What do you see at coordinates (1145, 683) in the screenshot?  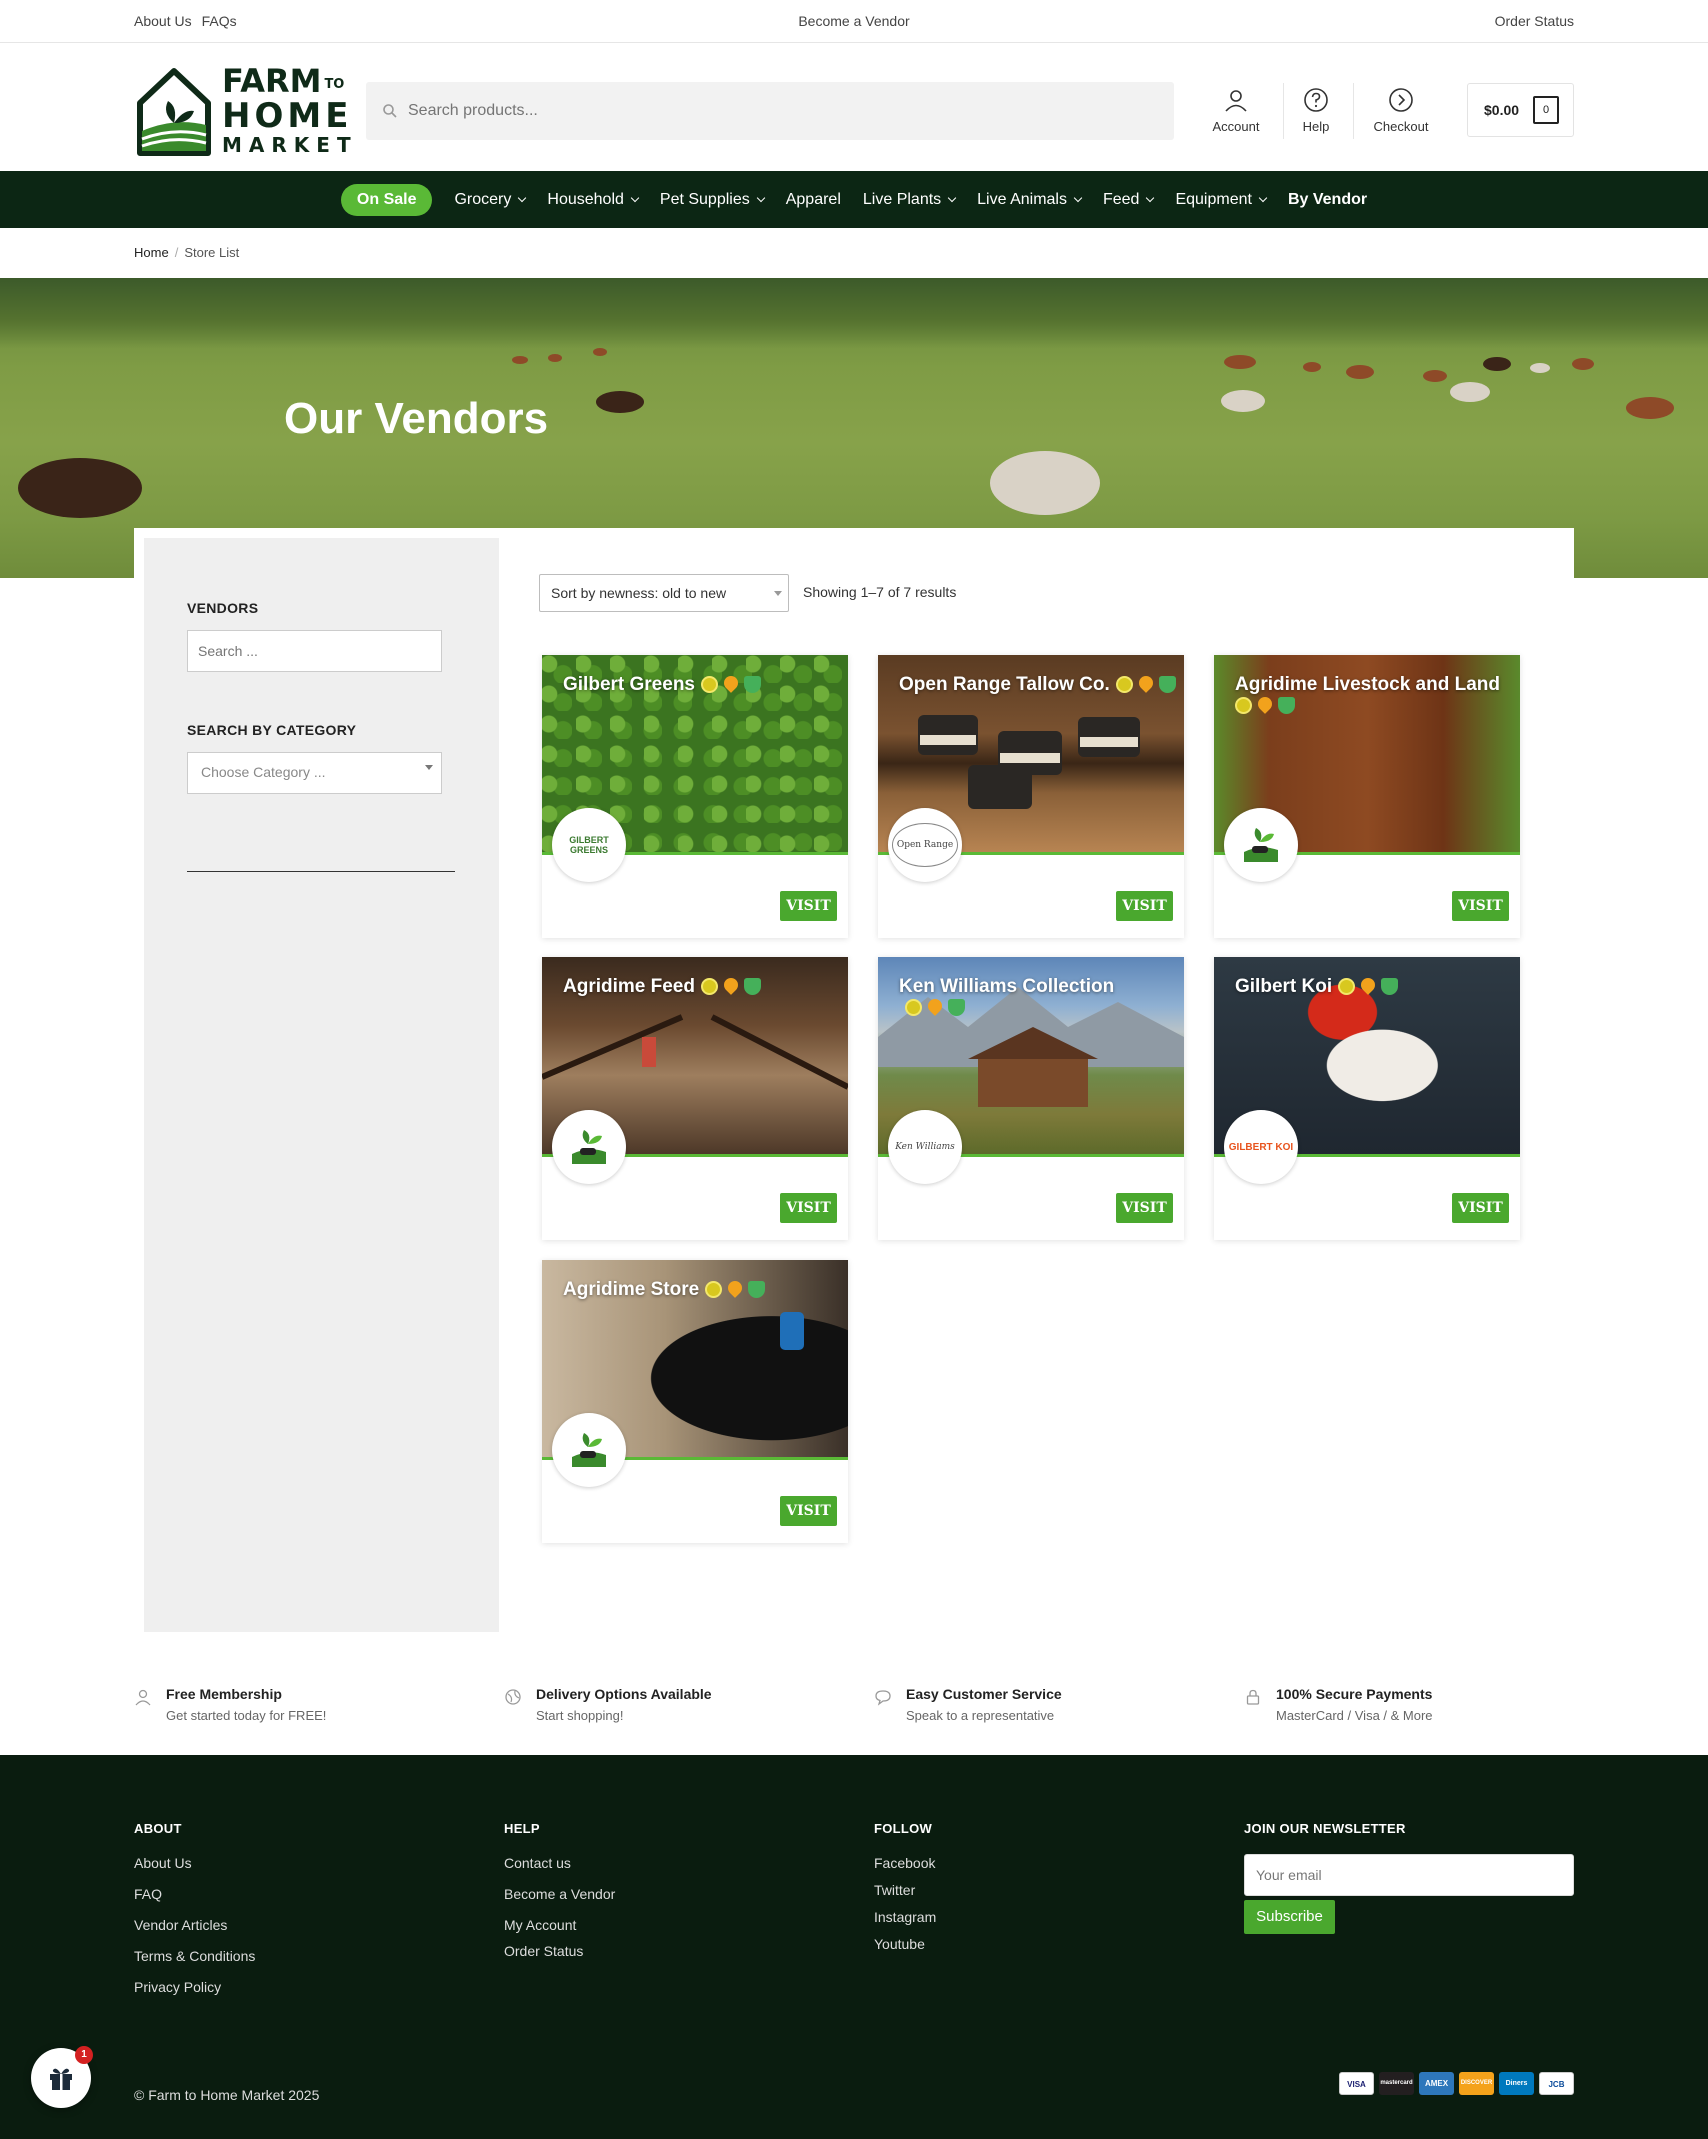 I see `heart-badge-icon` at bounding box center [1145, 683].